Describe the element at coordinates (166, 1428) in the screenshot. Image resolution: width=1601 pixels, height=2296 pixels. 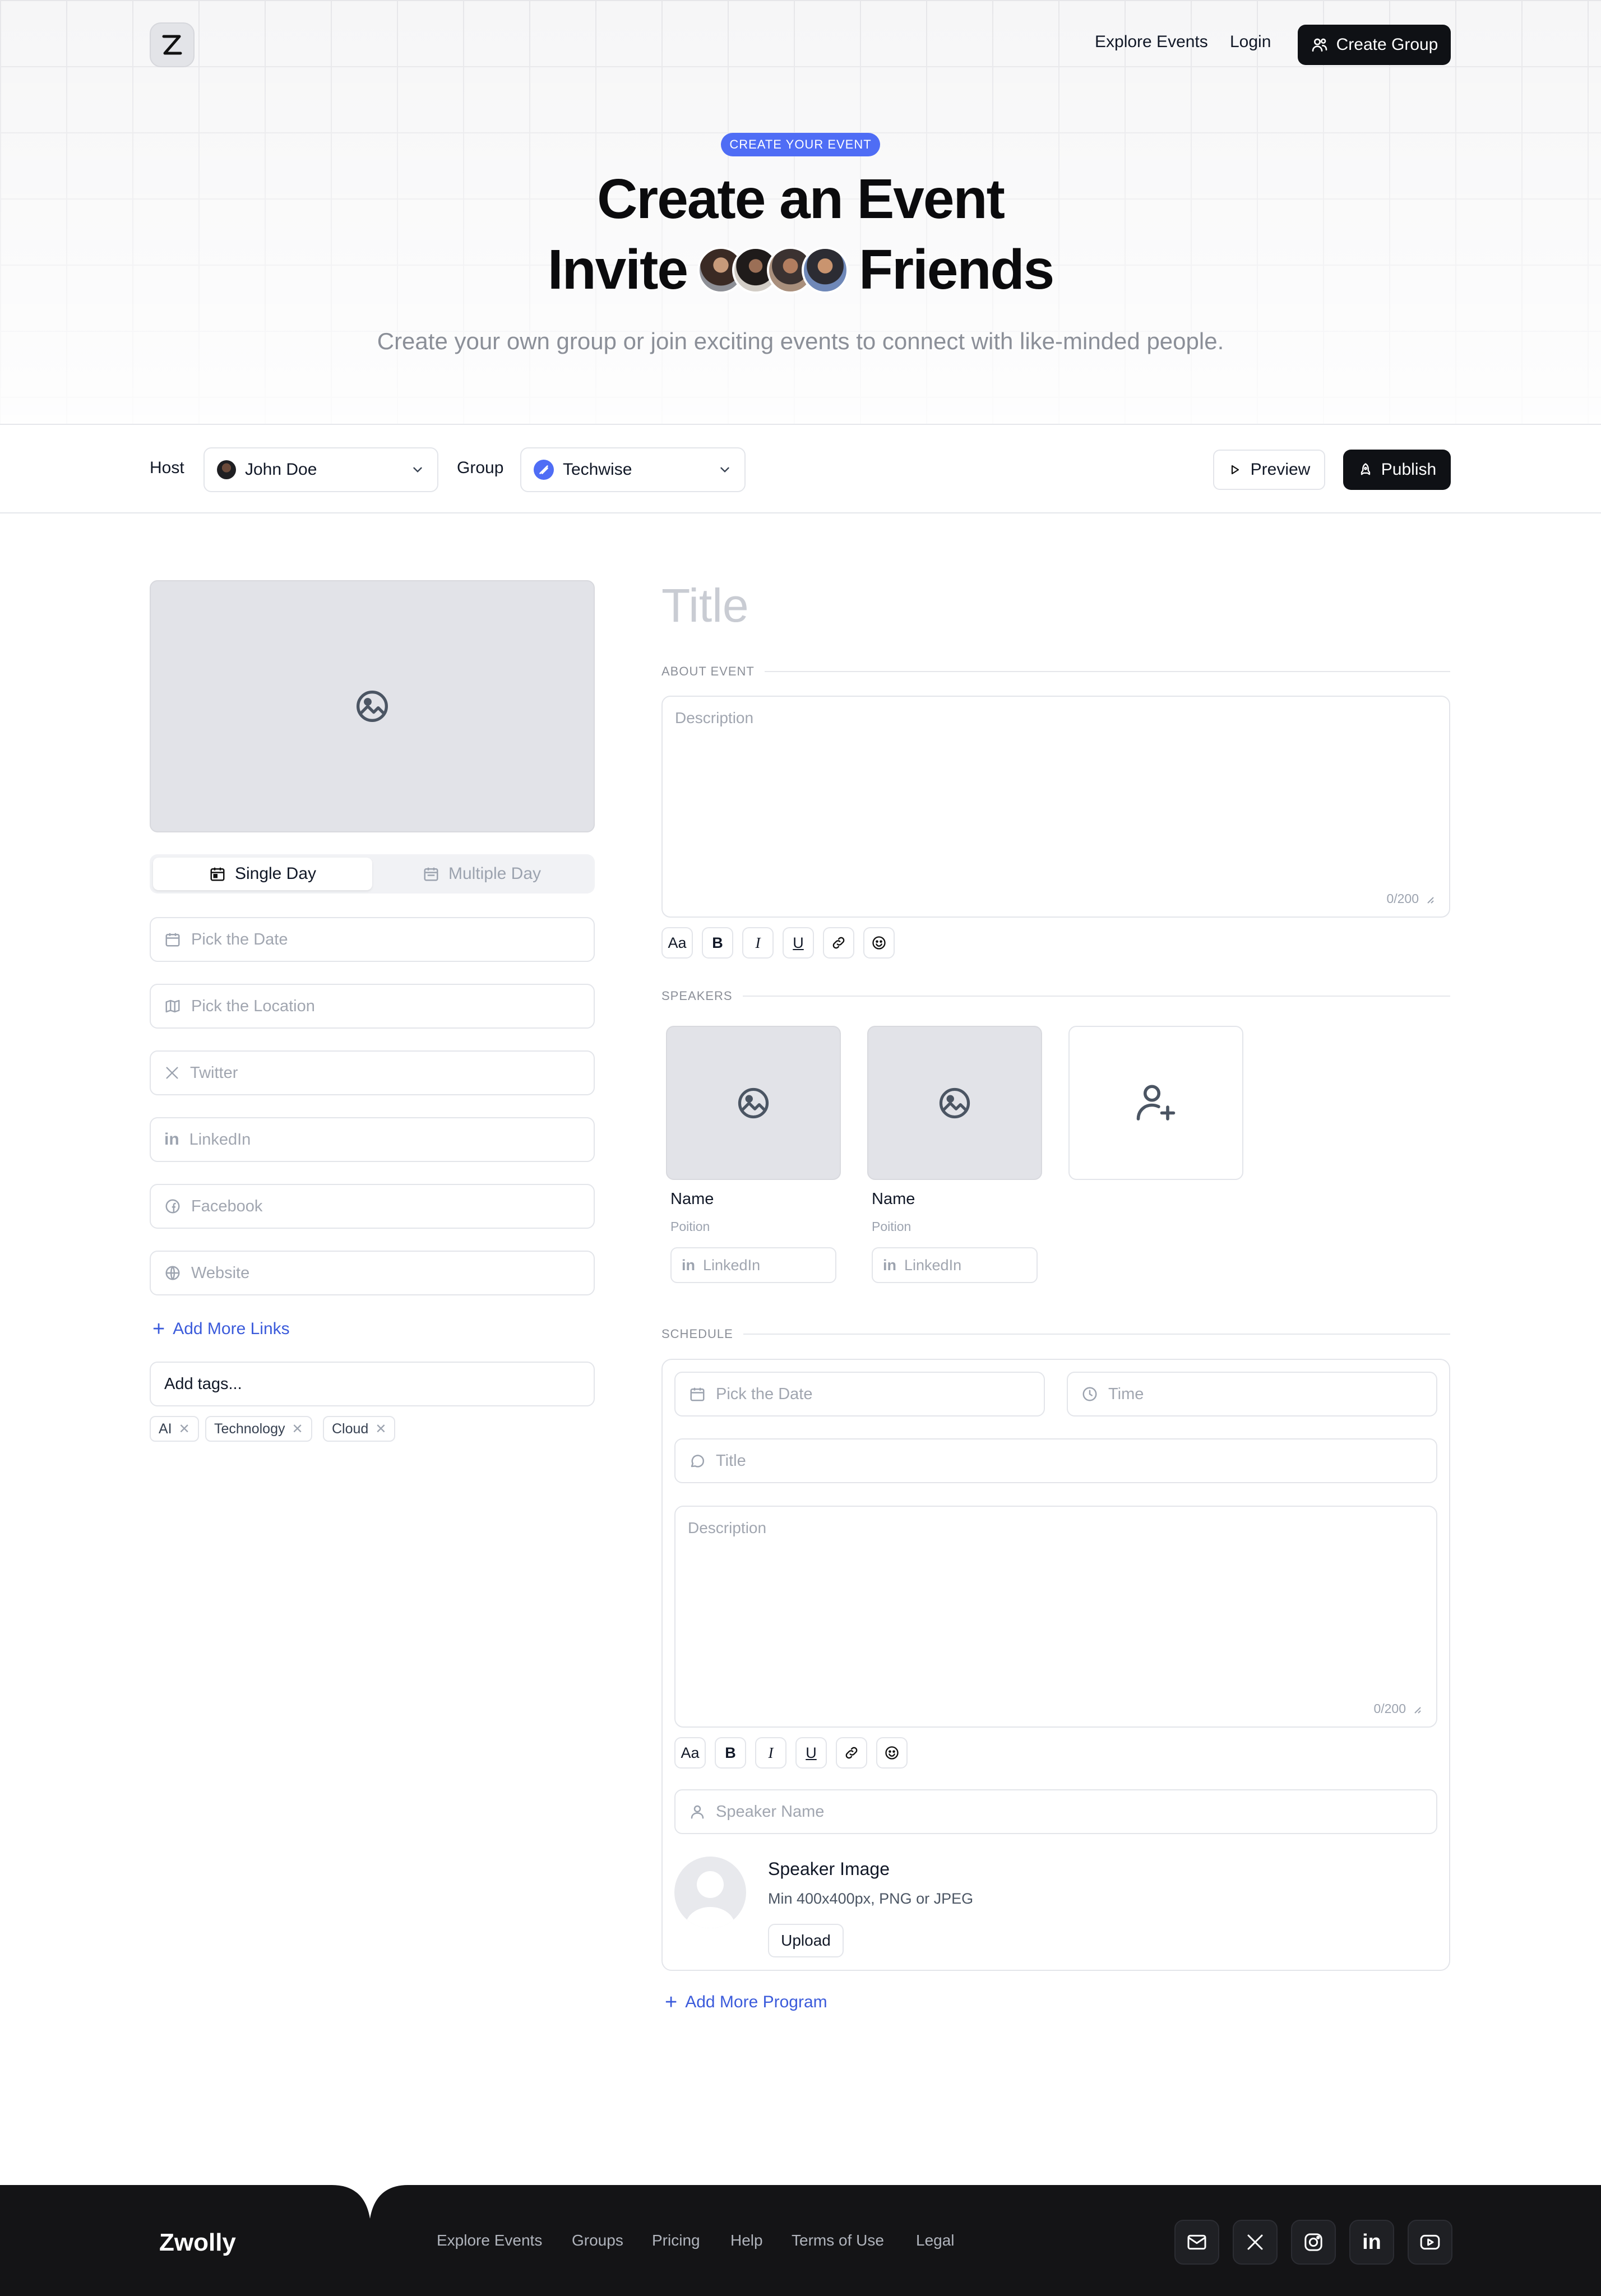
I see `tag-label: AI` at that location.